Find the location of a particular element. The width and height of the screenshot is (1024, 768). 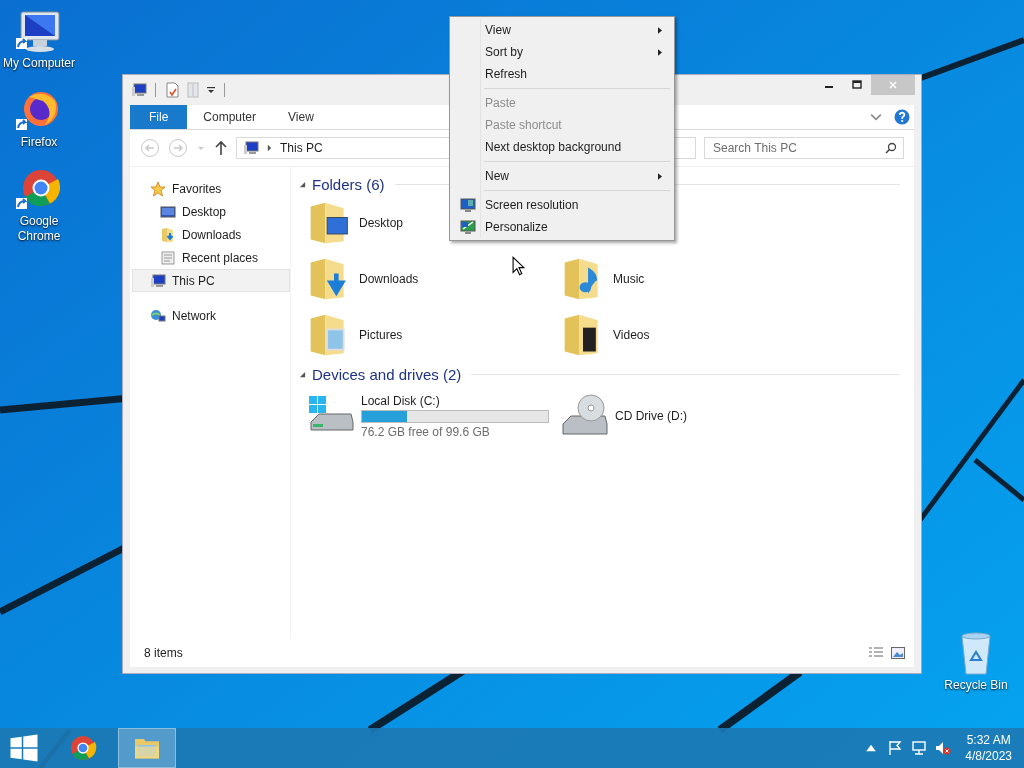

status-text: 8 items is located at coordinates (163, 653).